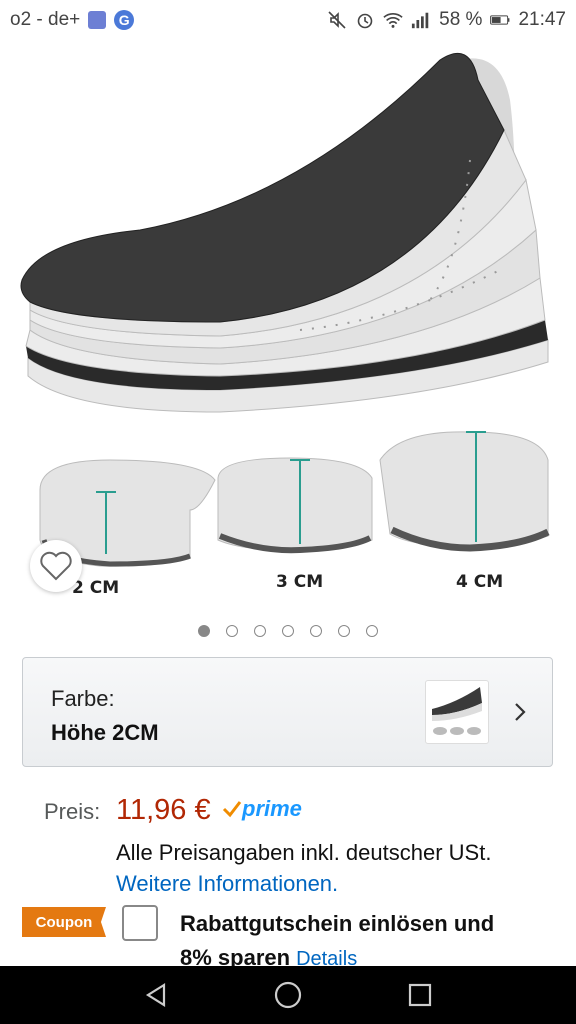 The image size is (576, 1024). I want to click on image-carousel-indicator, so click(288, 635).